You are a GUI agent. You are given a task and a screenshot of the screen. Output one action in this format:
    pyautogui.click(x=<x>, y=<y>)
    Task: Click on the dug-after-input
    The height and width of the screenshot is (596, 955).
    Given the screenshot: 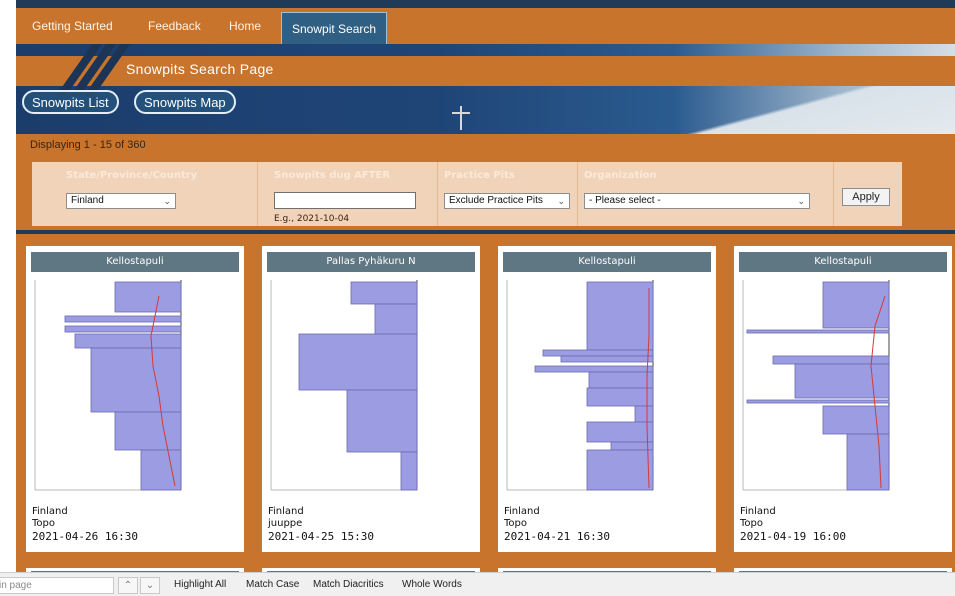 What is the action you would take?
    pyautogui.click(x=345, y=200)
    